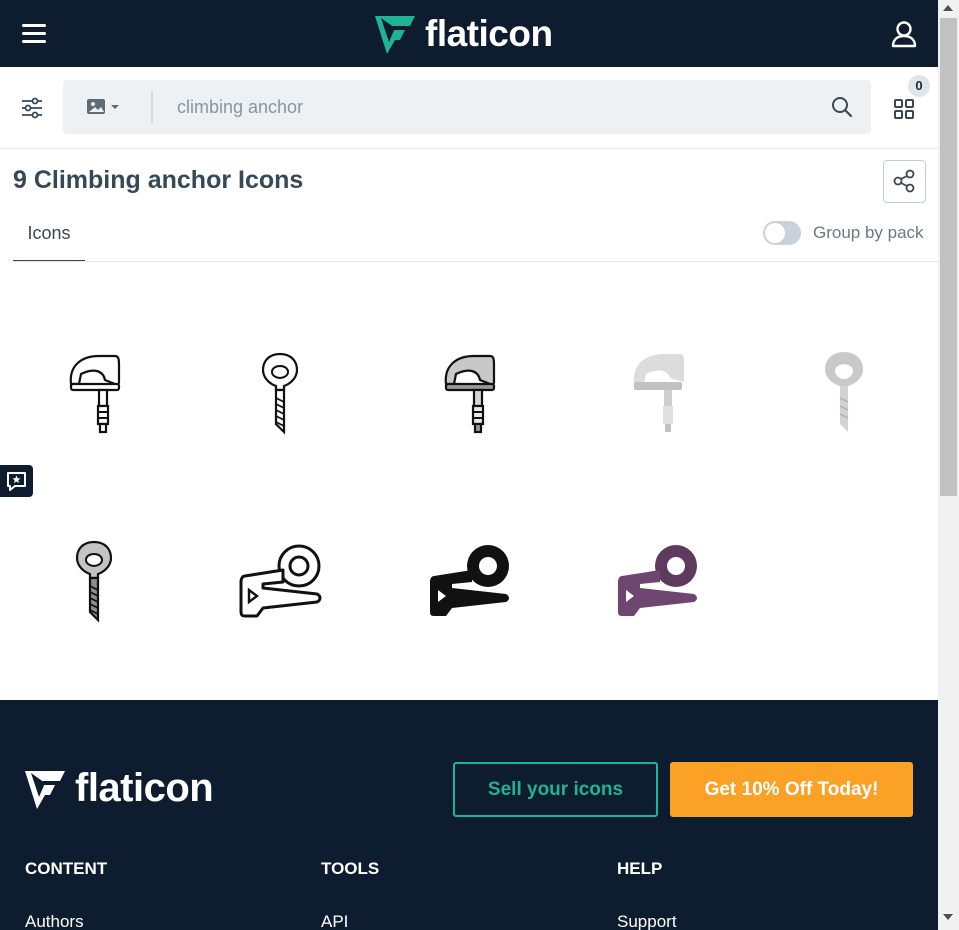  I want to click on sliders-icon, so click(32, 108).